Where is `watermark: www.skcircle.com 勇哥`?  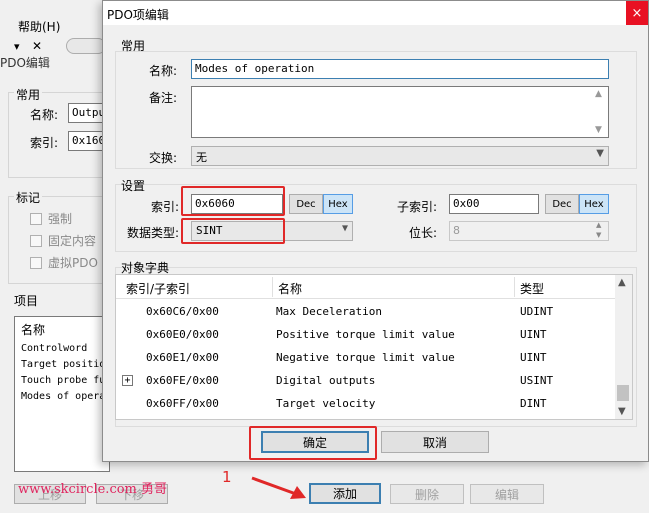
watermark: www.skcircle.com 勇哥 is located at coordinates (93, 489).